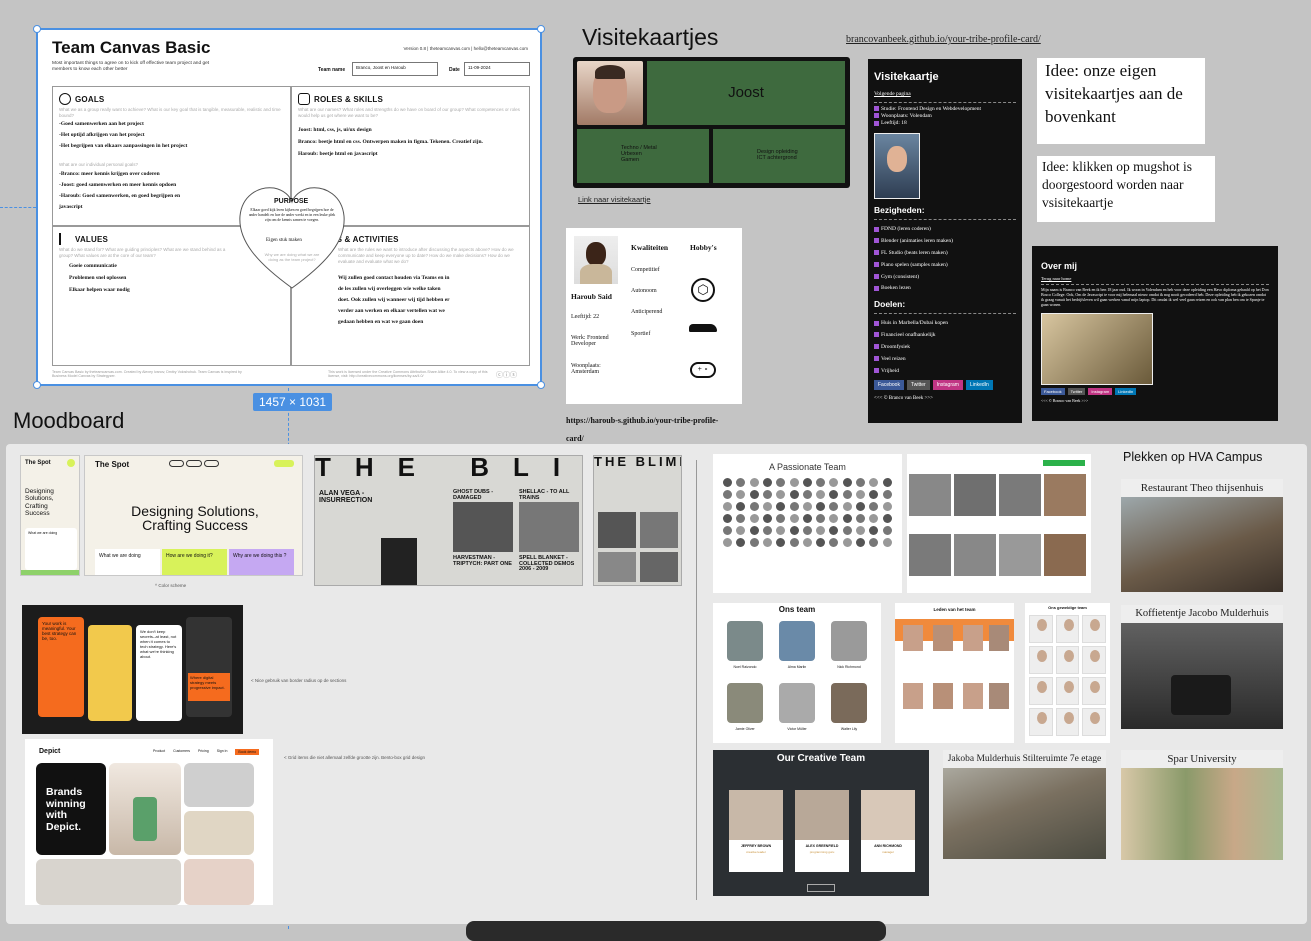 Image resolution: width=1311 pixels, height=941 pixels. What do you see at coordinates (897, 166) in the screenshot?
I see `branco-photo` at bounding box center [897, 166].